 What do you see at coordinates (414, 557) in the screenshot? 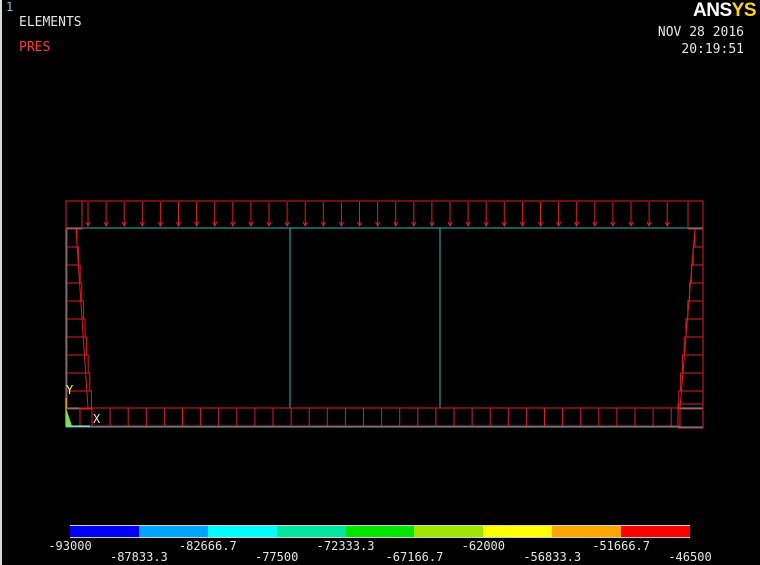
I see `legend-label-bottom: -67166.7` at bounding box center [414, 557].